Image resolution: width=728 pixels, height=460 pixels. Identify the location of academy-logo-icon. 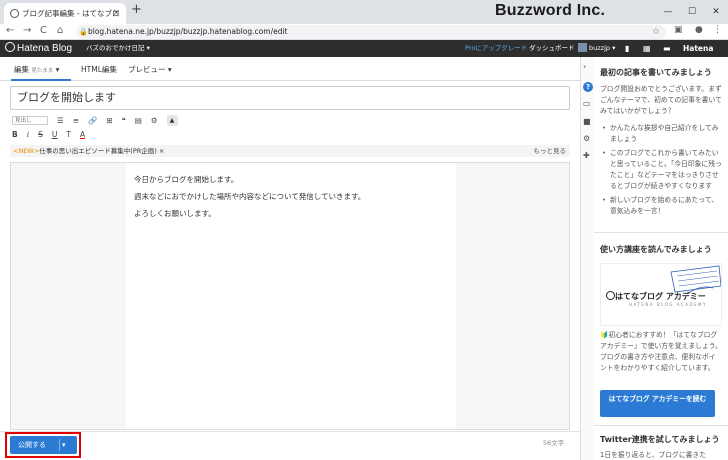
(610, 295).